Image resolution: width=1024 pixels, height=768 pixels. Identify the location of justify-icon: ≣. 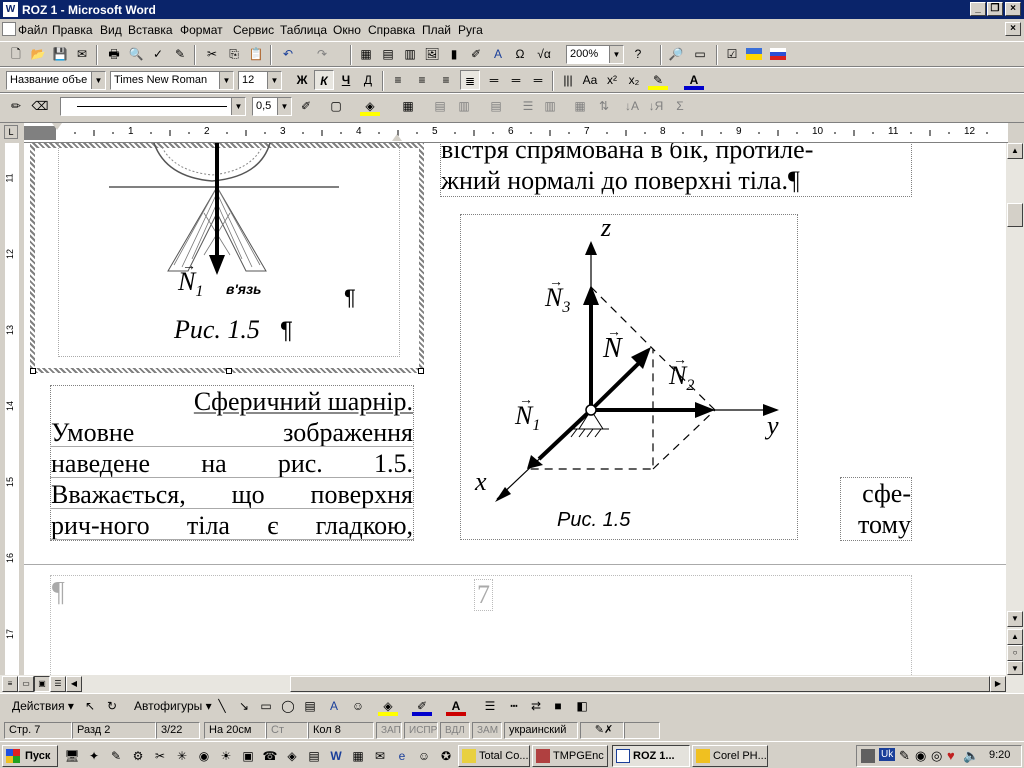
(470, 80).